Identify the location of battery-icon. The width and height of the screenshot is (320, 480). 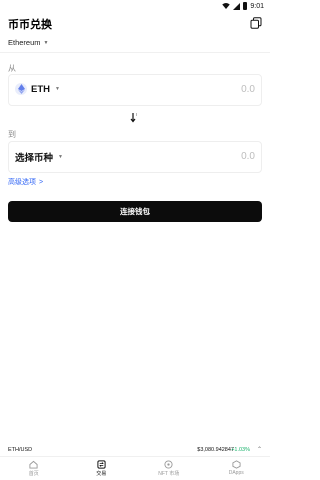
(245, 6).